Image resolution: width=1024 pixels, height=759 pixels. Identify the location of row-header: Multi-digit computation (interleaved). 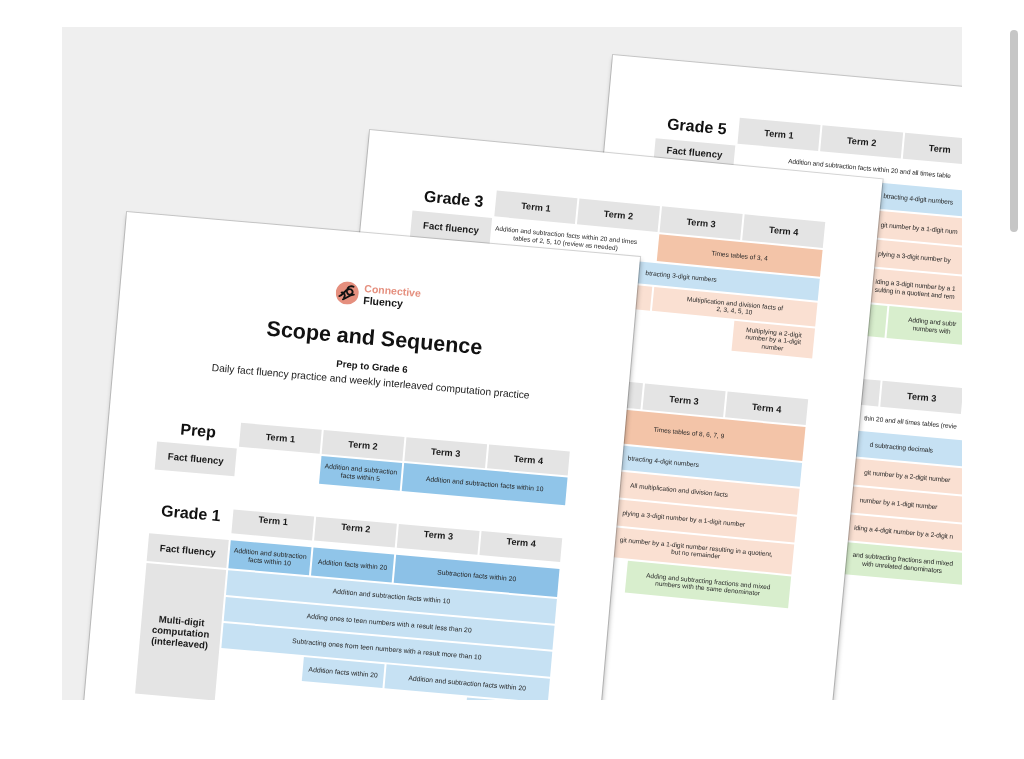
(181, 631).